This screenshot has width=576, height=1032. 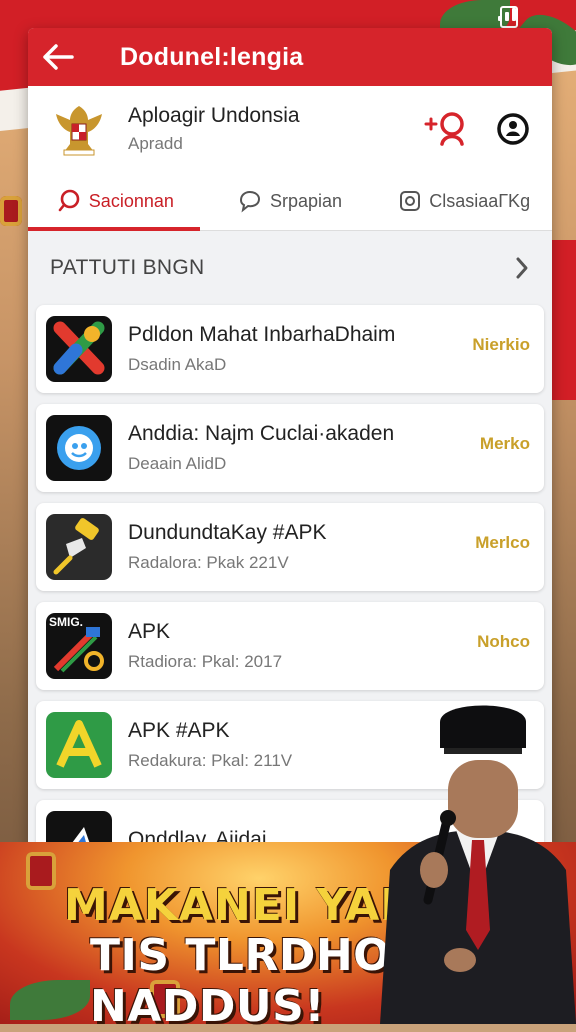 I want to click on app-name: APK #APK, so click(x=179, y=730).